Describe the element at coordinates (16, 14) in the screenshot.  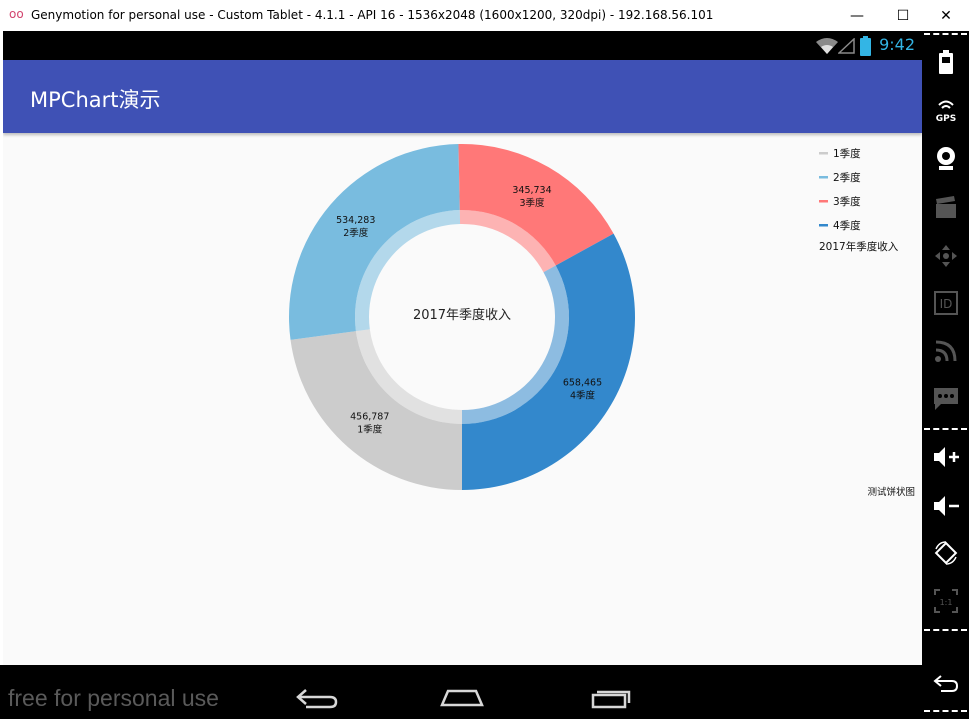
I see `genymotion-logo: oo` at that location.